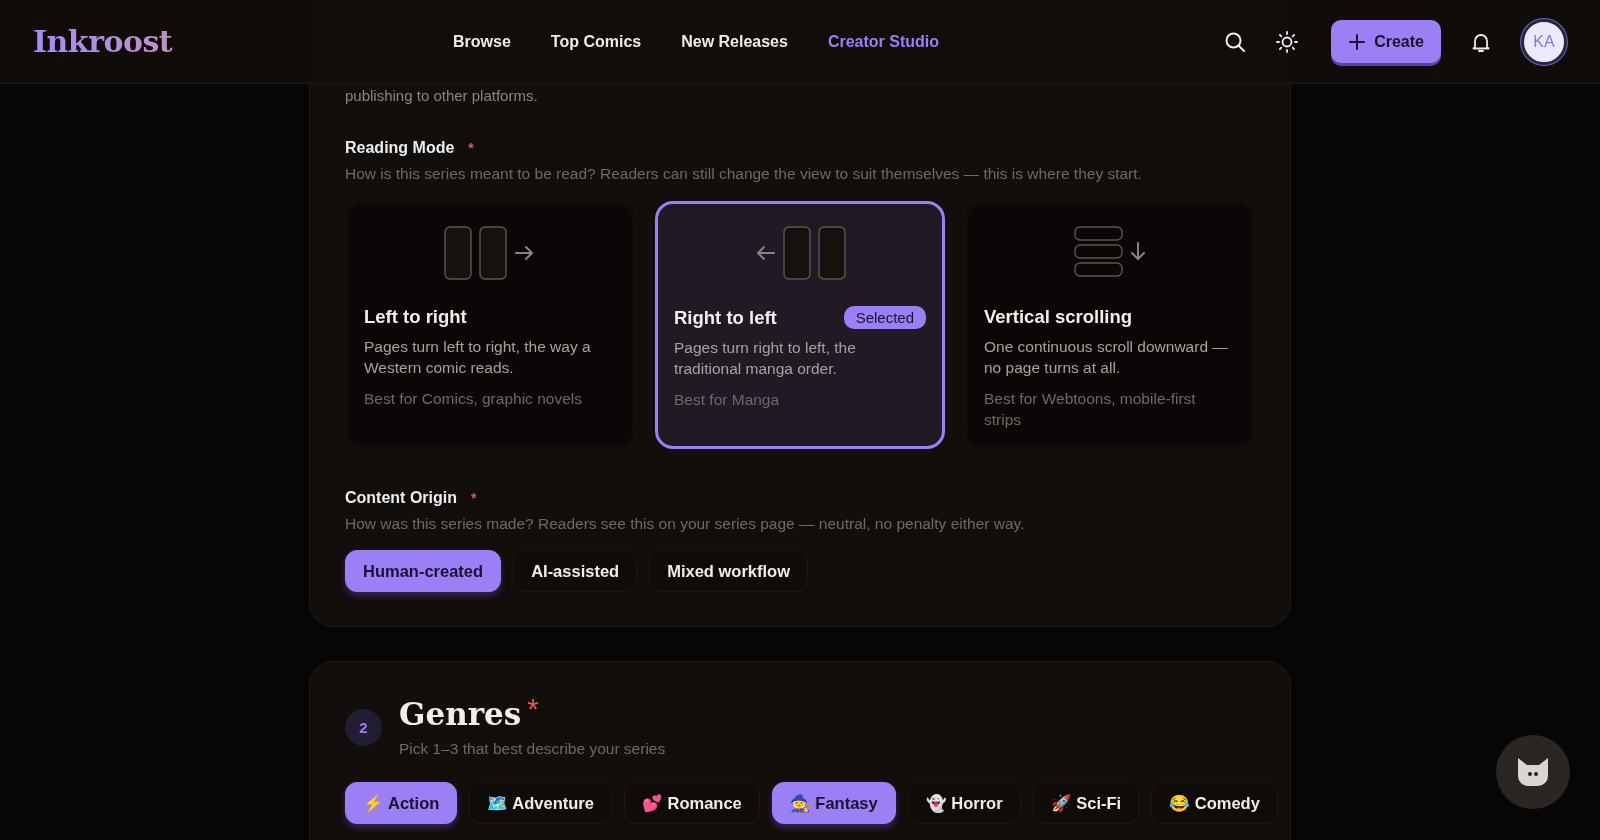  What do you see at coordinates (800, 254) in the screenshot?
I see `pages-left-arrow-icon` at bounding box center [800, 254].